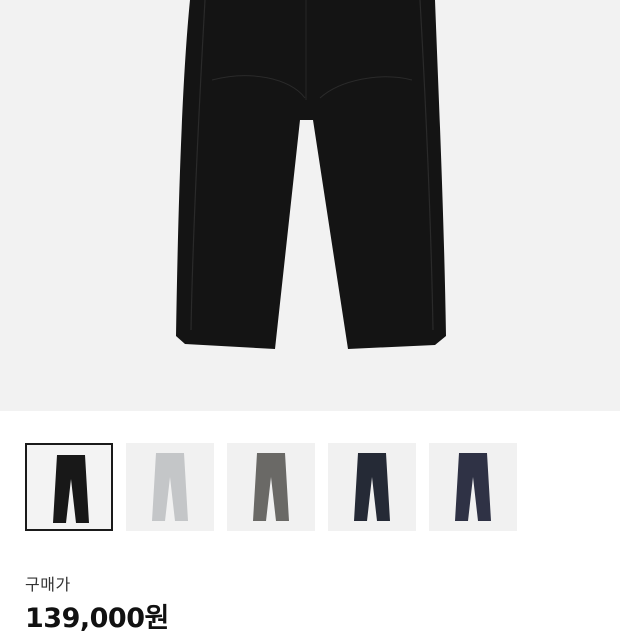 Image resolution: width=620 pixels, height=635 pixels. What do you see at coordinates (322, 487) in the screenshot?
I see `color-thumbnail-list` at bounding box center [322, 487].